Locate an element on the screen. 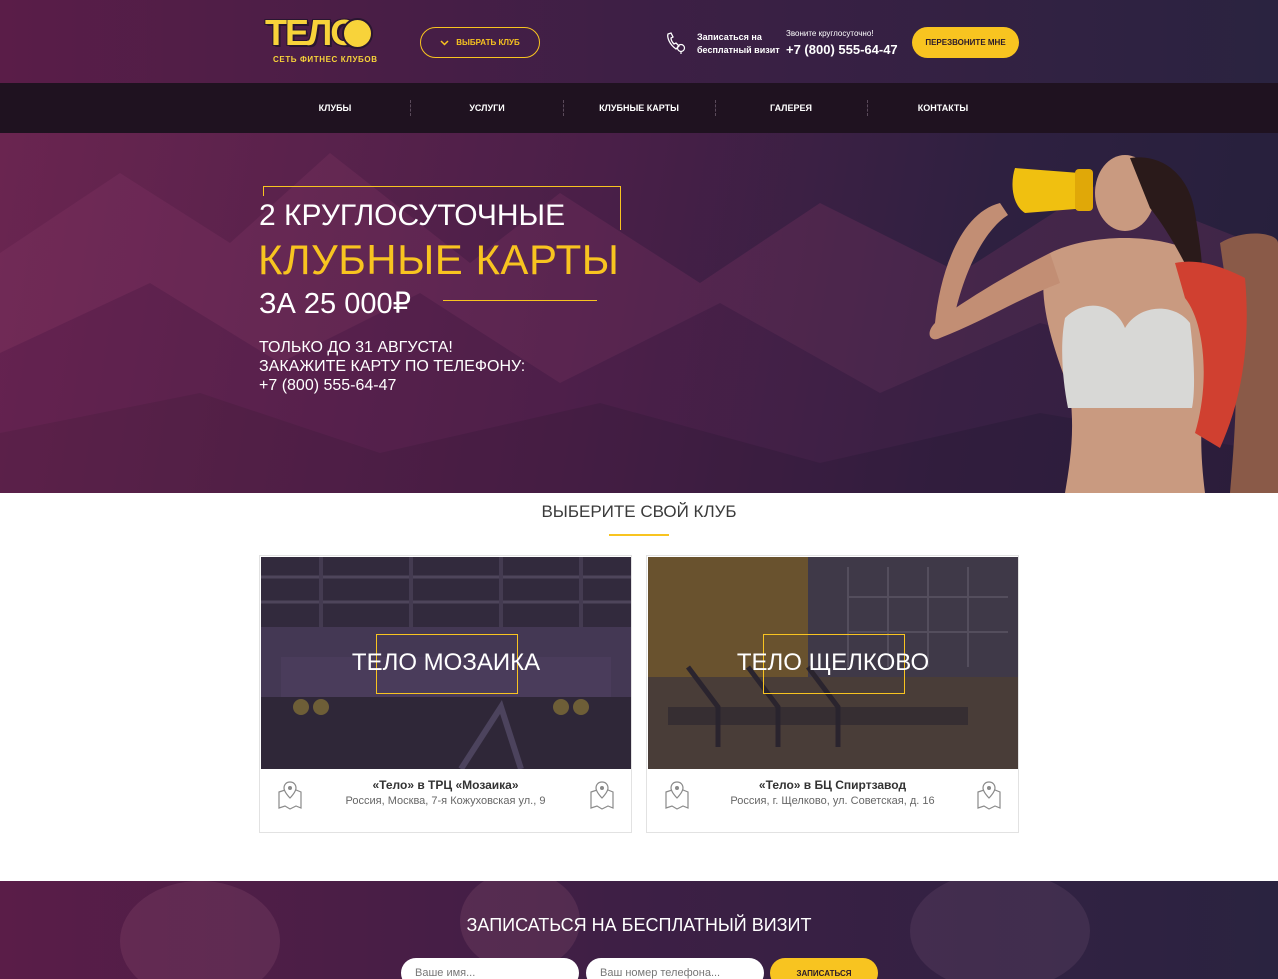 This screenshot has height=979, width=1278. hero-headline-2: КЛУБНЫЕ КАРТЫ is located at coordinates (439, 259).